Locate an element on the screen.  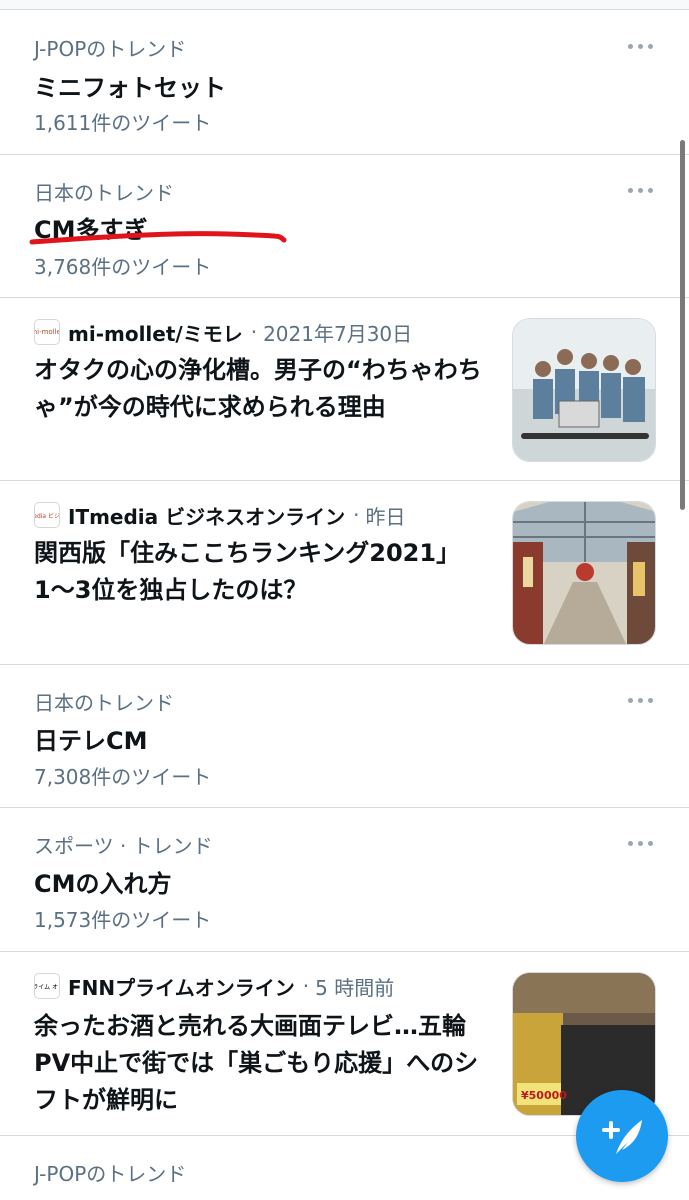
source-logo: FNN プライム オンライン is located at coordinates (47, 986).